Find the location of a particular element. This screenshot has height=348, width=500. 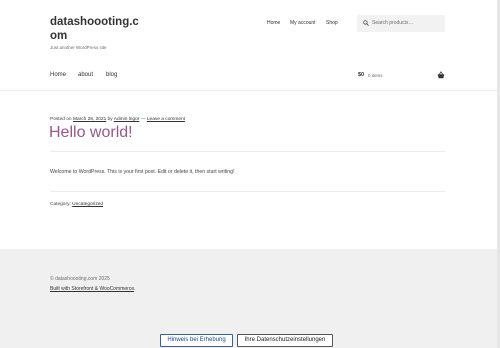

search-icon is located at coordinates (366, 23).